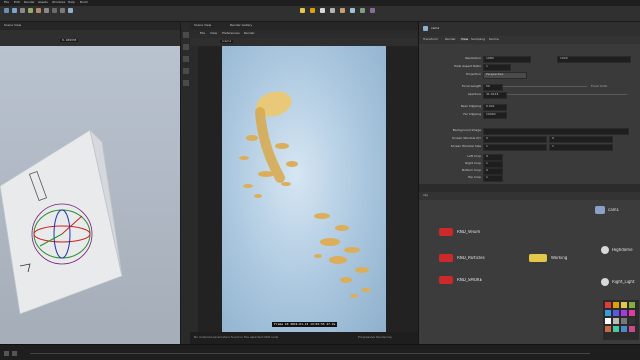 This screenshot has width=640, height=360. I want to click on param-label: Resolution, so click(473, 58).